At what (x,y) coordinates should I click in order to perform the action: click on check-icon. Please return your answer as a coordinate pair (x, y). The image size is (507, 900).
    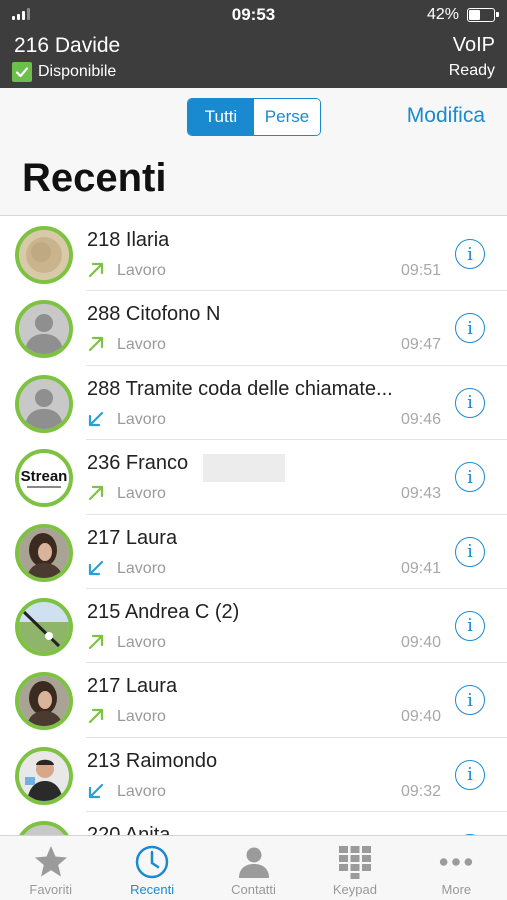
    Looking at the image, I should click on (22, 72).